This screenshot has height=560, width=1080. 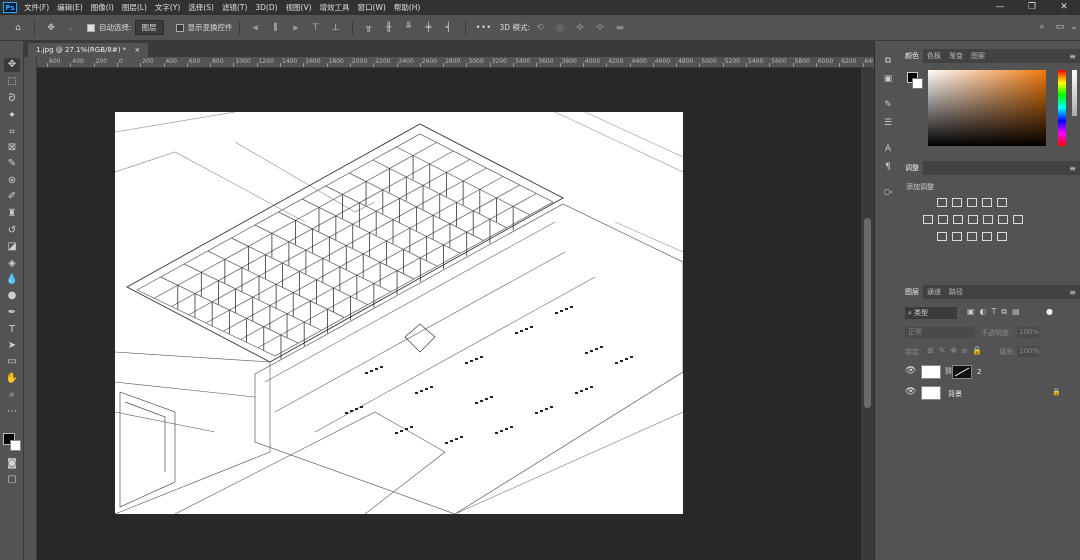 What do you see at coordinates (299, 7) in the screenshot?
I see `menu-view: 视图(V)` at bounding box center [299, 7].